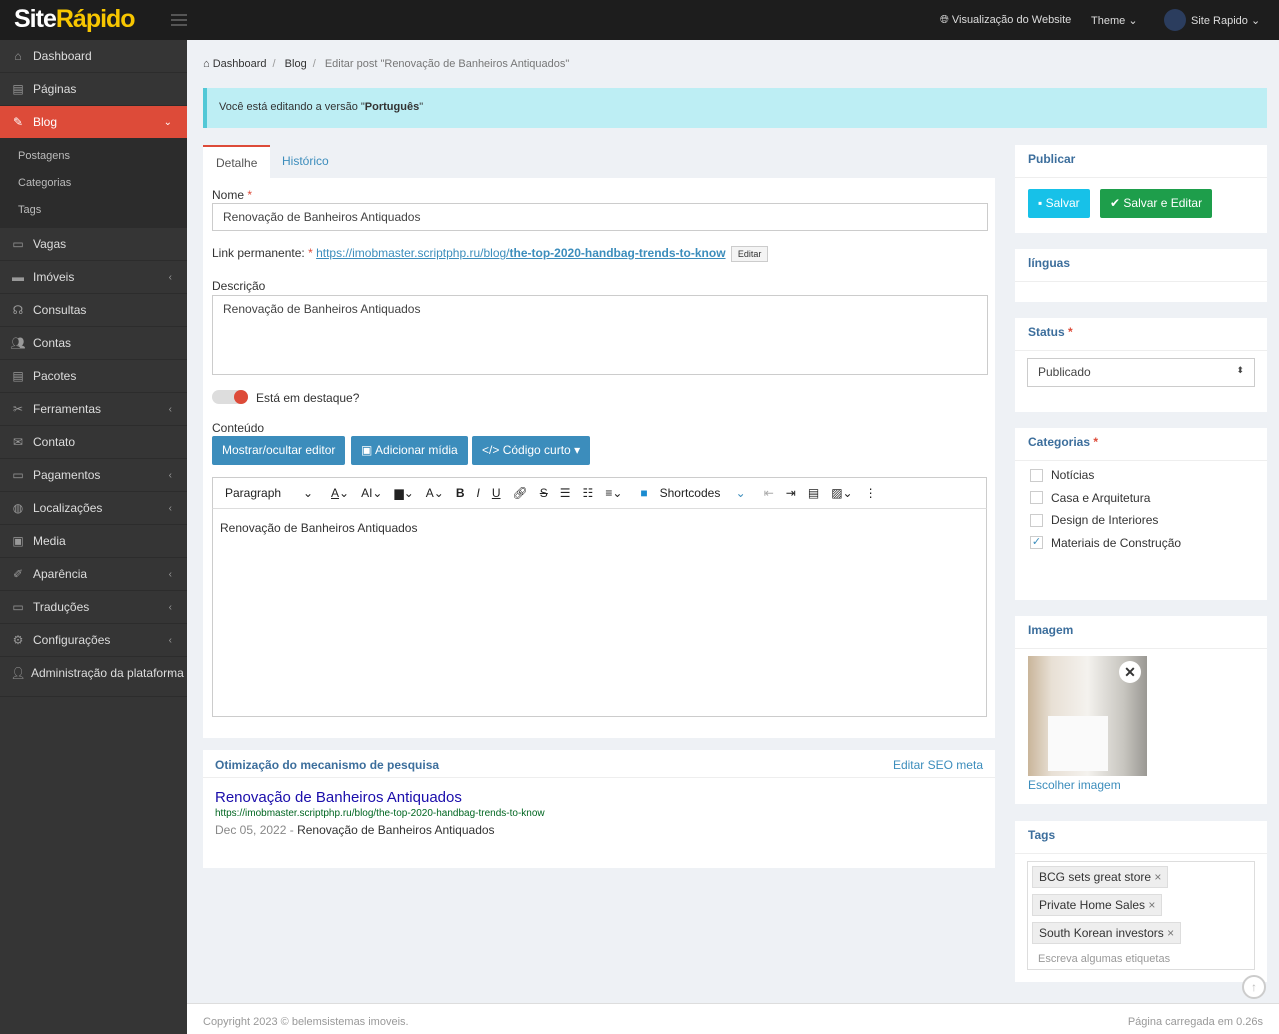 This screenshot has width=1279, height=1034. I want to click on save-button: ▪ Salvar, so click(1059, 203).